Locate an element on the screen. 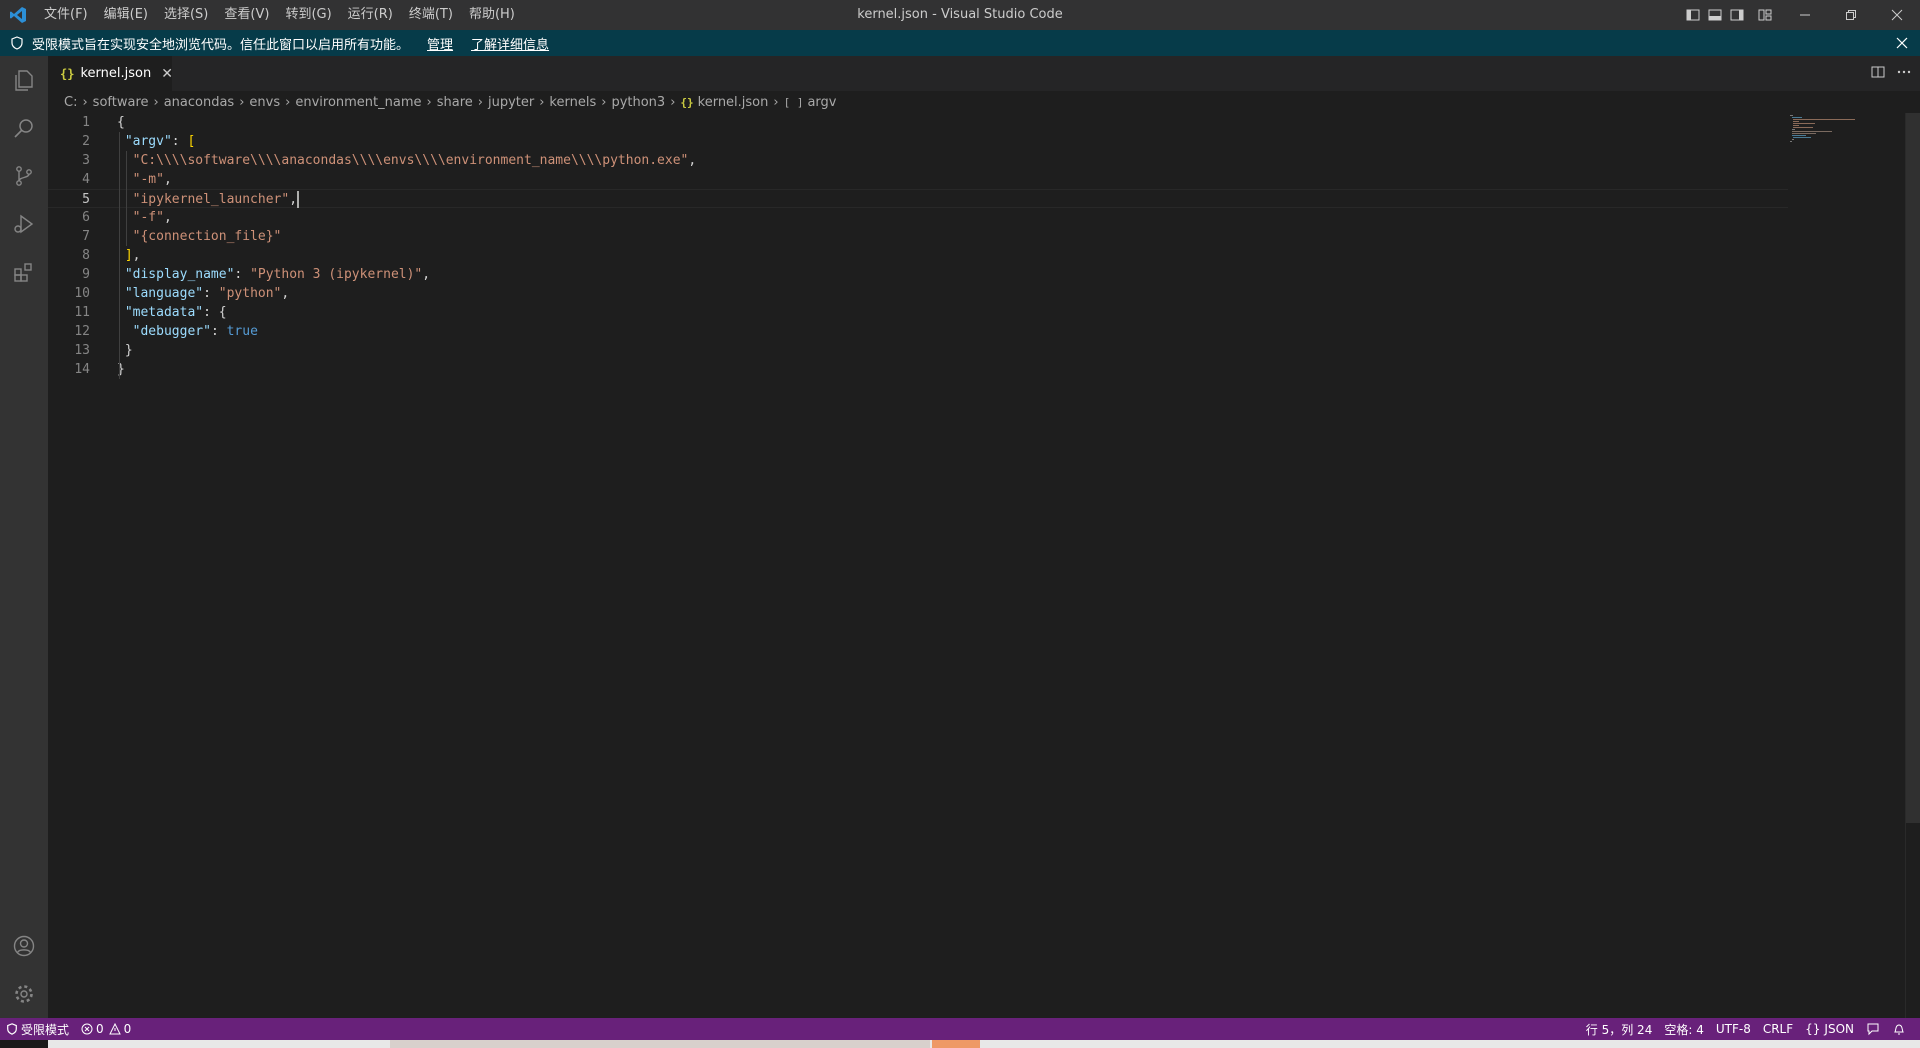  code-line: 11 "metadata": { is located at coordinates (918, 312).